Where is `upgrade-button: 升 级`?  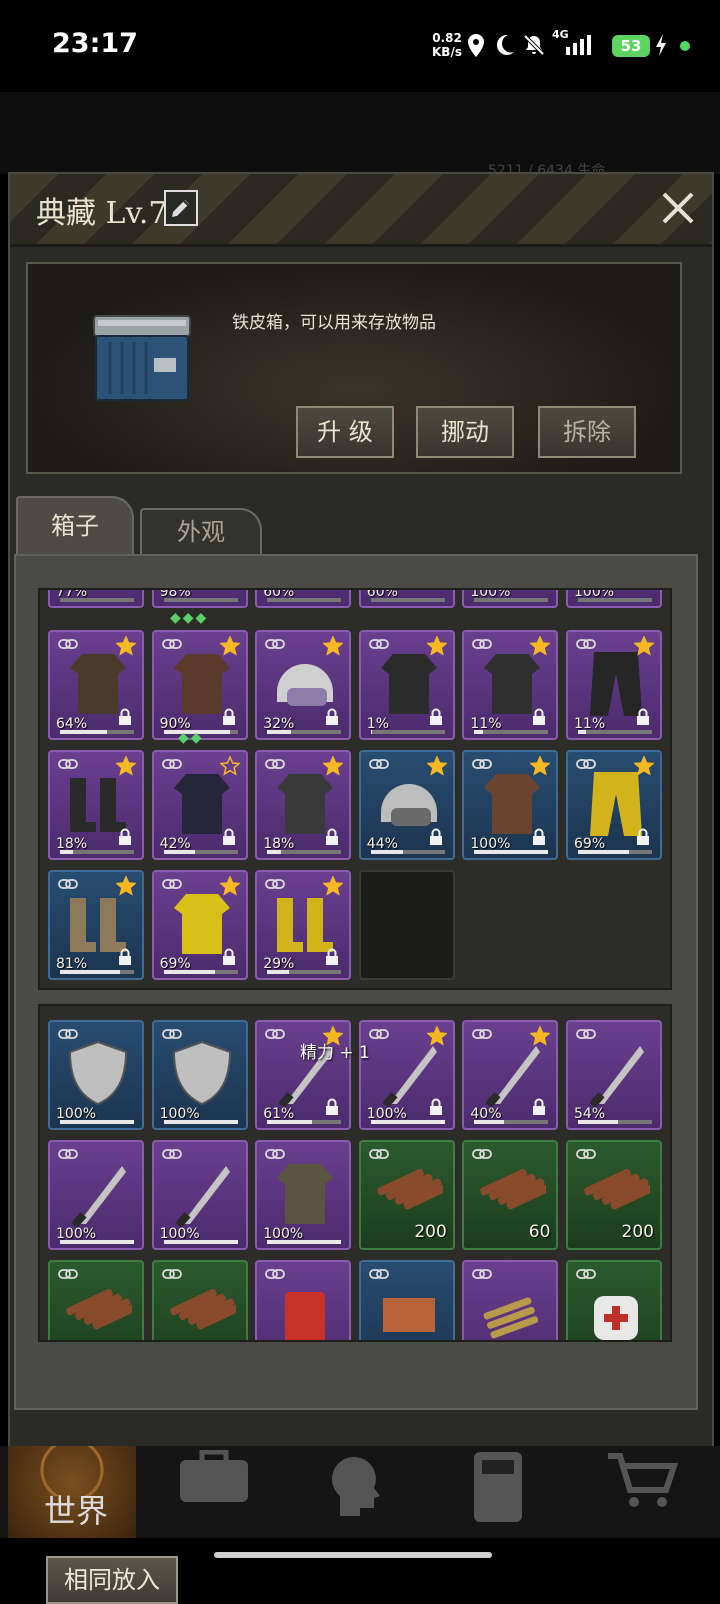
upgrade-button: 升 级 is located at coordinates (345, 432).